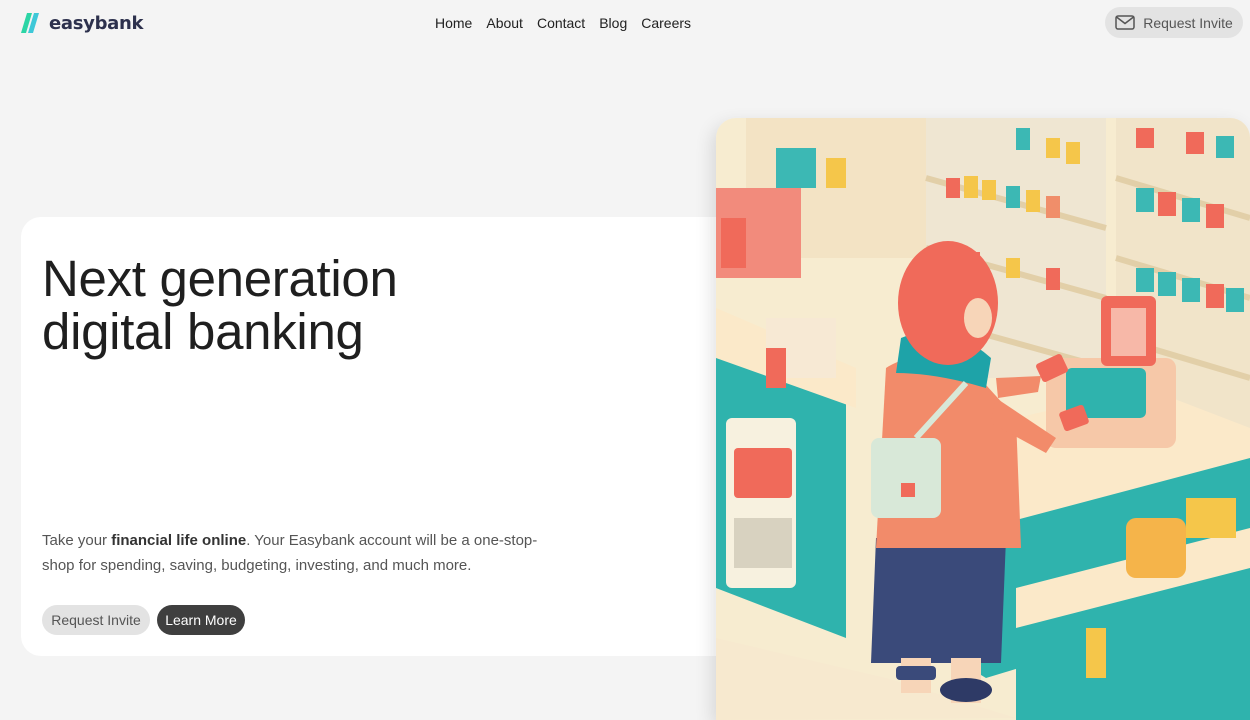 This screenshot has height=720, width=1250. I want to click on hero-desc-prefix: Take your, so click(77, 540).